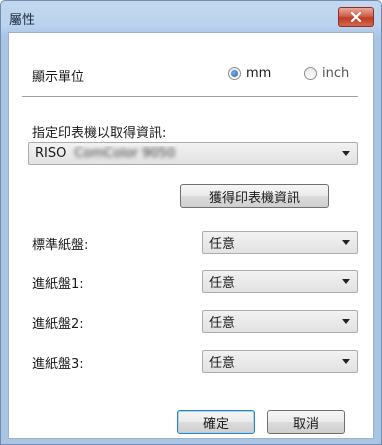 Image resolution: width=382 pixels, height=445 pixels. What do you see at coordinates (188, 153) in the screenshot?
I see `printer-select-value: RISO ComColor 9050` at bounding box center [188, 153].